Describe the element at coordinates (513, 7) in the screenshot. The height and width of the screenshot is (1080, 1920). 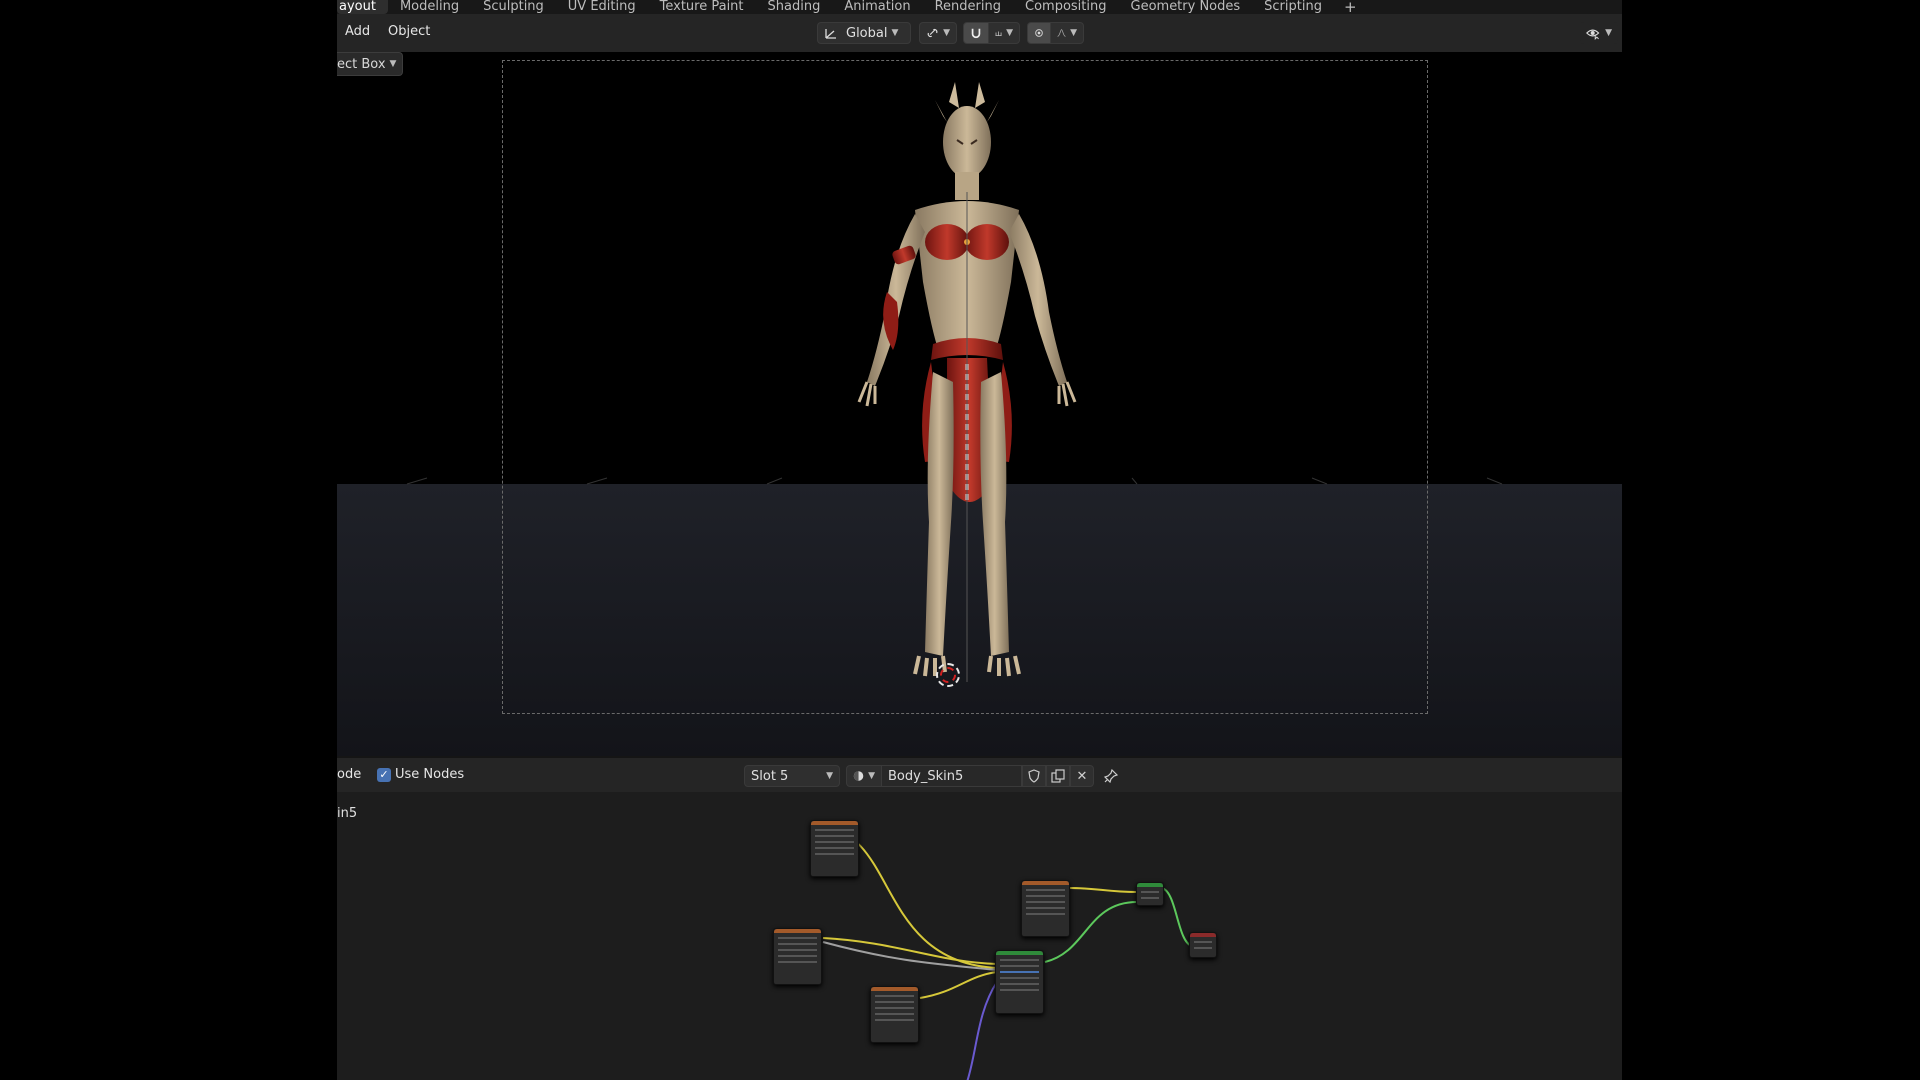
I see `tab-sculpting: Sculpting` at that location.